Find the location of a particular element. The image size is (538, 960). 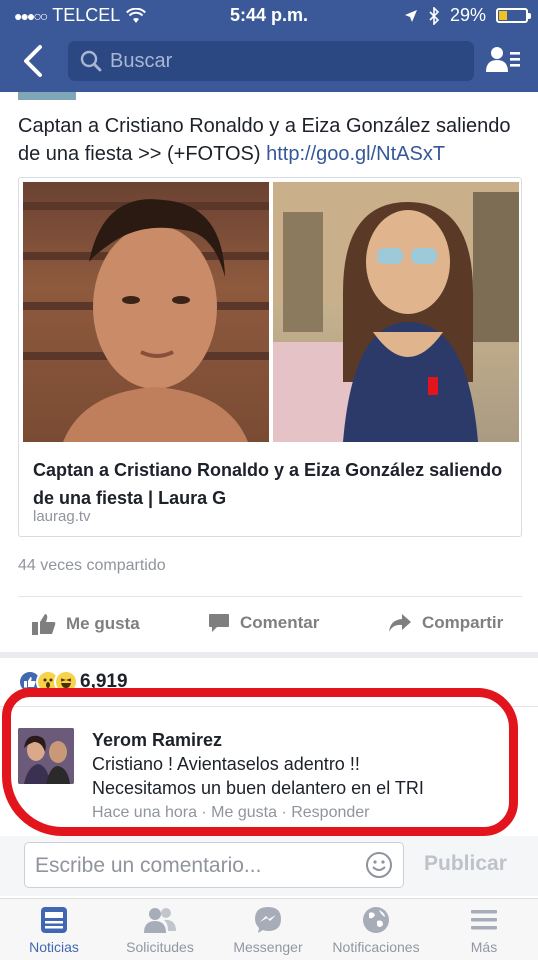

publish-button: Publicar is located at coordinates (465, 864).